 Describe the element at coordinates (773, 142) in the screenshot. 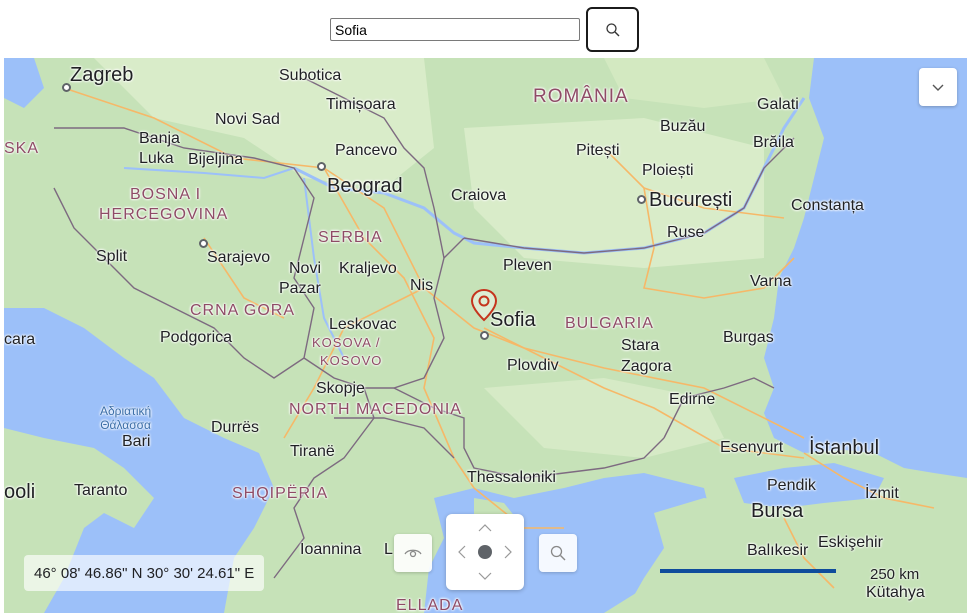

I see `map-label: Brăila` at that location.